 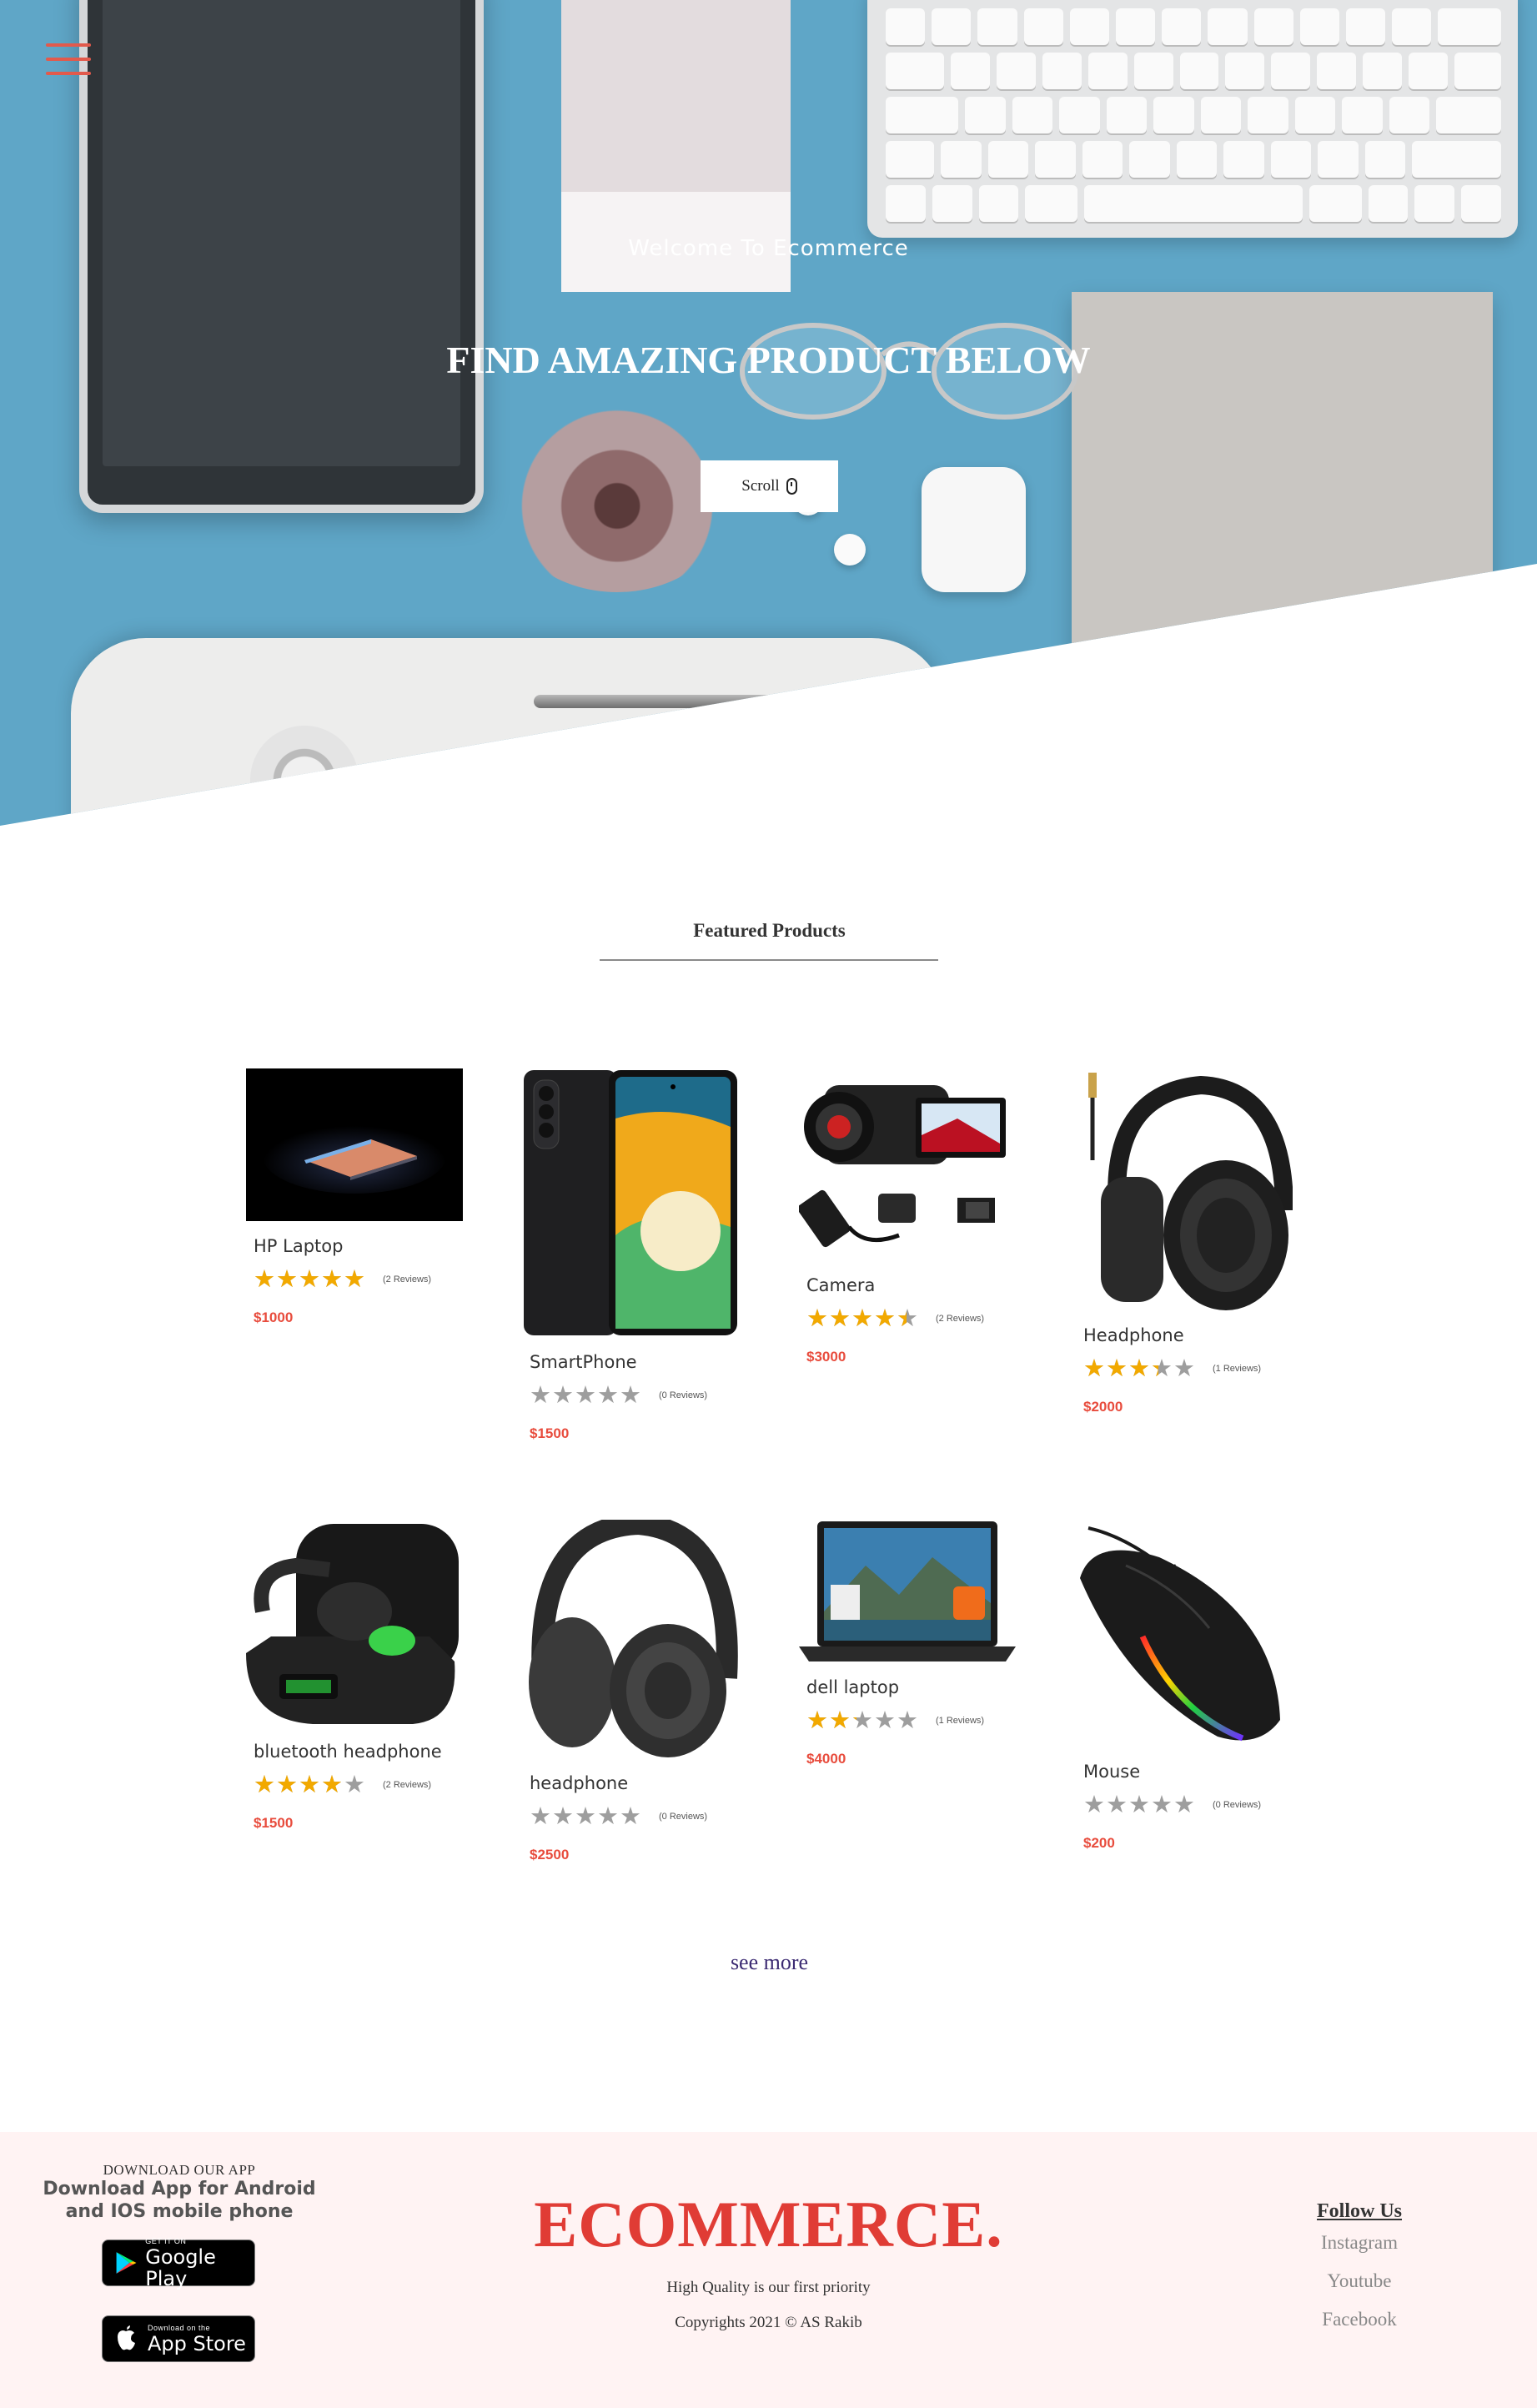 What do you see at coordinates (709, 701) in the screenshot?
I see `pen-illustration` at bounding box center [709, 701].